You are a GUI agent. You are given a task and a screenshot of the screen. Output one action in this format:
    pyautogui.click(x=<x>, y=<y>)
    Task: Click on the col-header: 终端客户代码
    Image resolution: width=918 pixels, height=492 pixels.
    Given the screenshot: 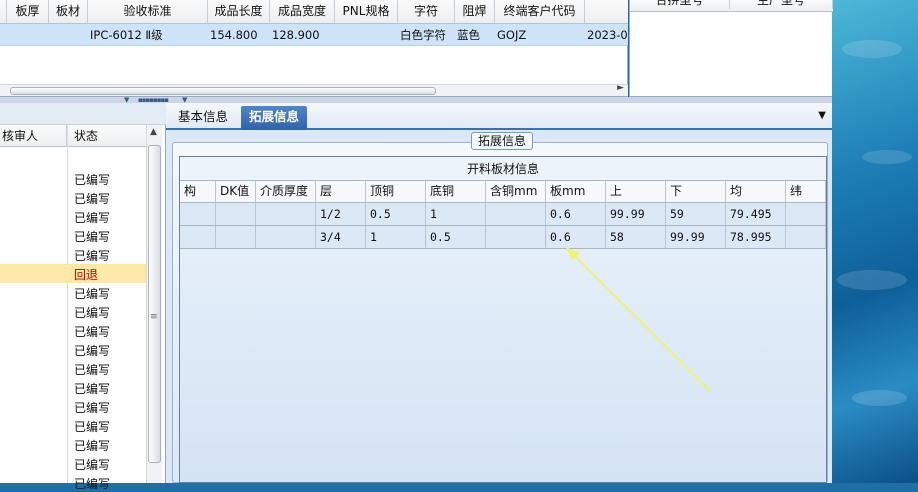 What is the action you would take?
    pyautogui.click(x=540, y=11)
    